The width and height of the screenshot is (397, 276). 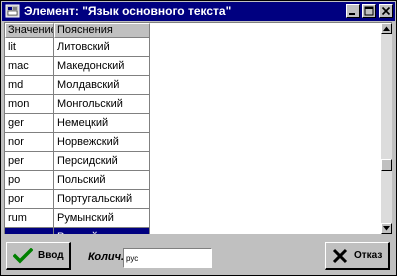 What do you see at coordinates (29, 161) in the screenshot?
I see `cell-code: per` at bounding box center [29, 161].